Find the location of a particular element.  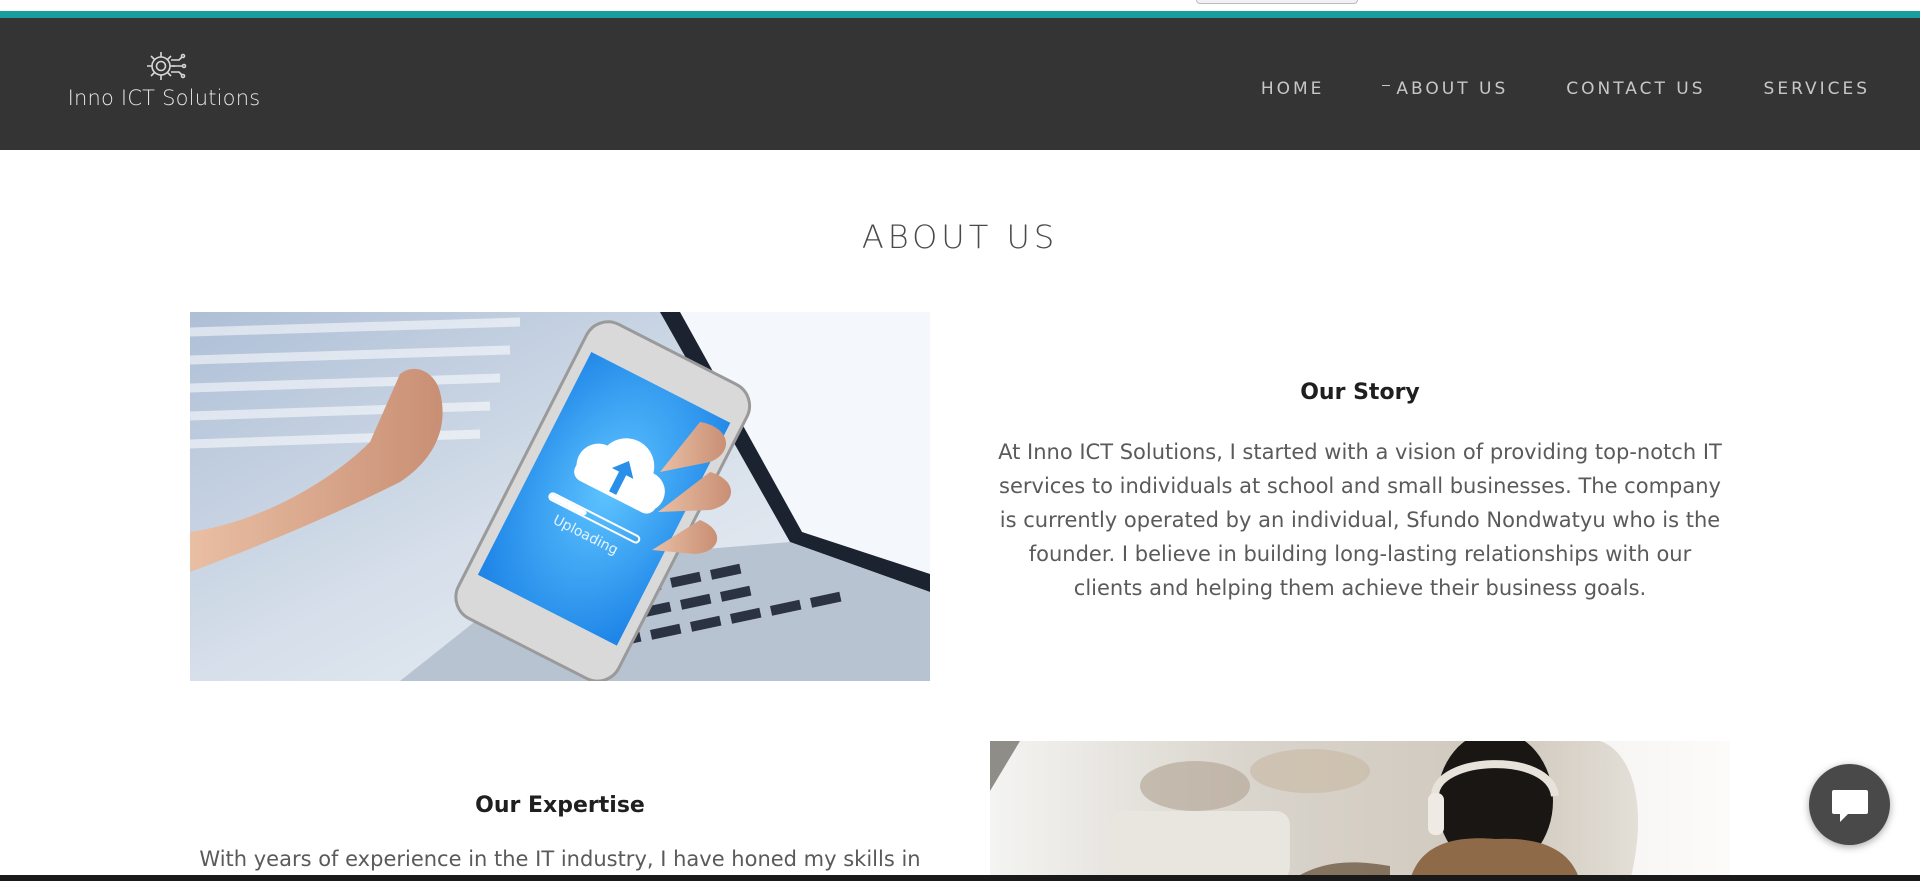

logo-text: Inno ICT Solutions is located at coordinates (164, 98).